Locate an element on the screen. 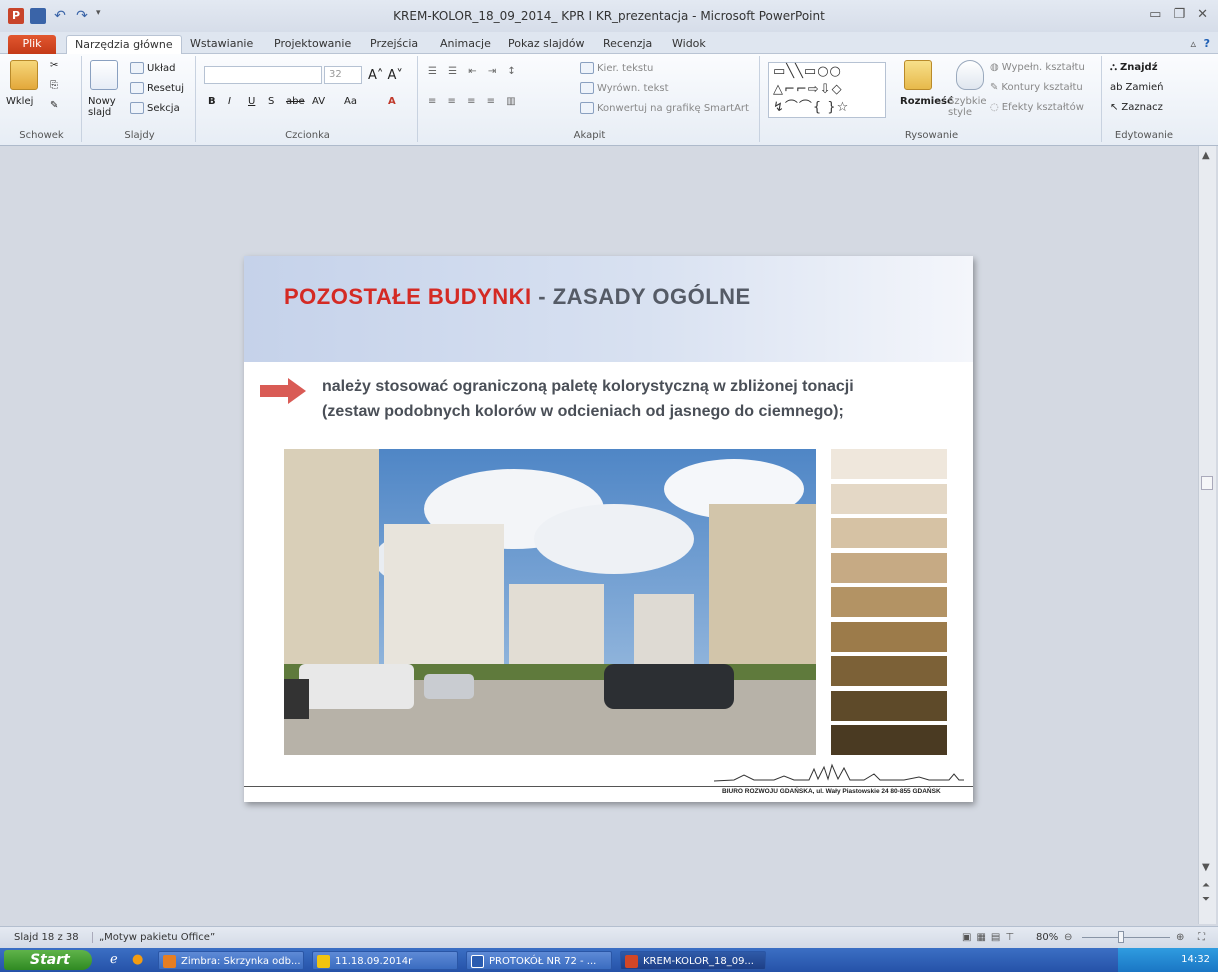  scroll-thumb is located at coordinates (1207, 483).